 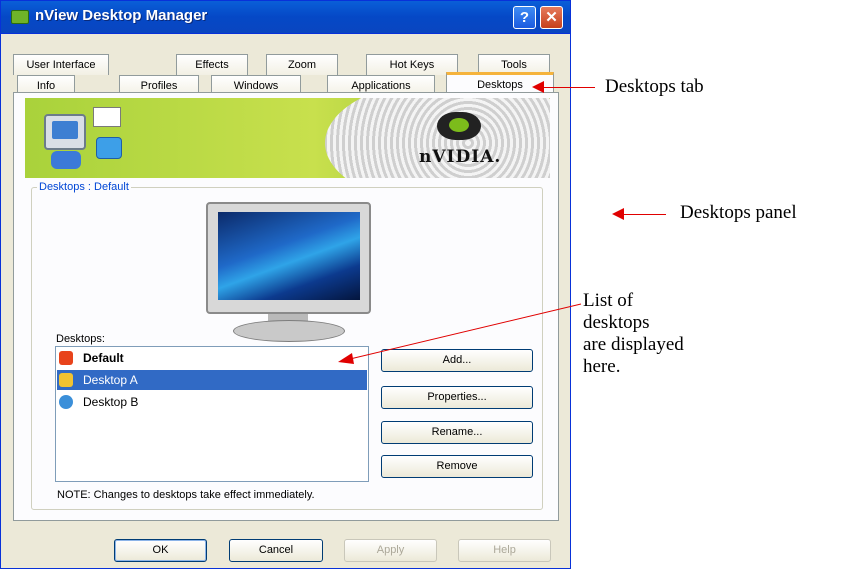 I want to click on desktops-list-label: Desktops:, so click(x=80, y=339).